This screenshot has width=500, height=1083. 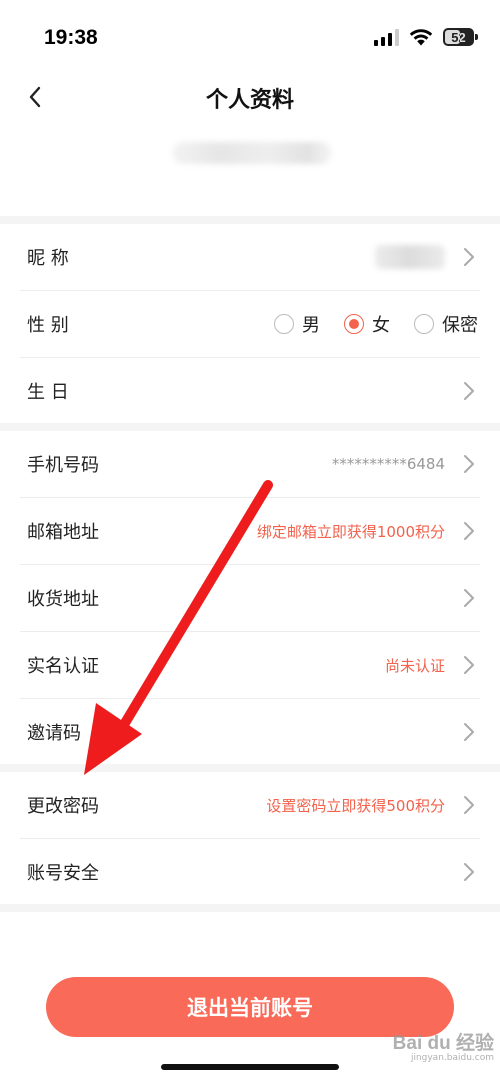 What do you see at coordinates (63, 873) in the screenshot?
I see `security-label: 账号安全` at bounding box center [63, 873].